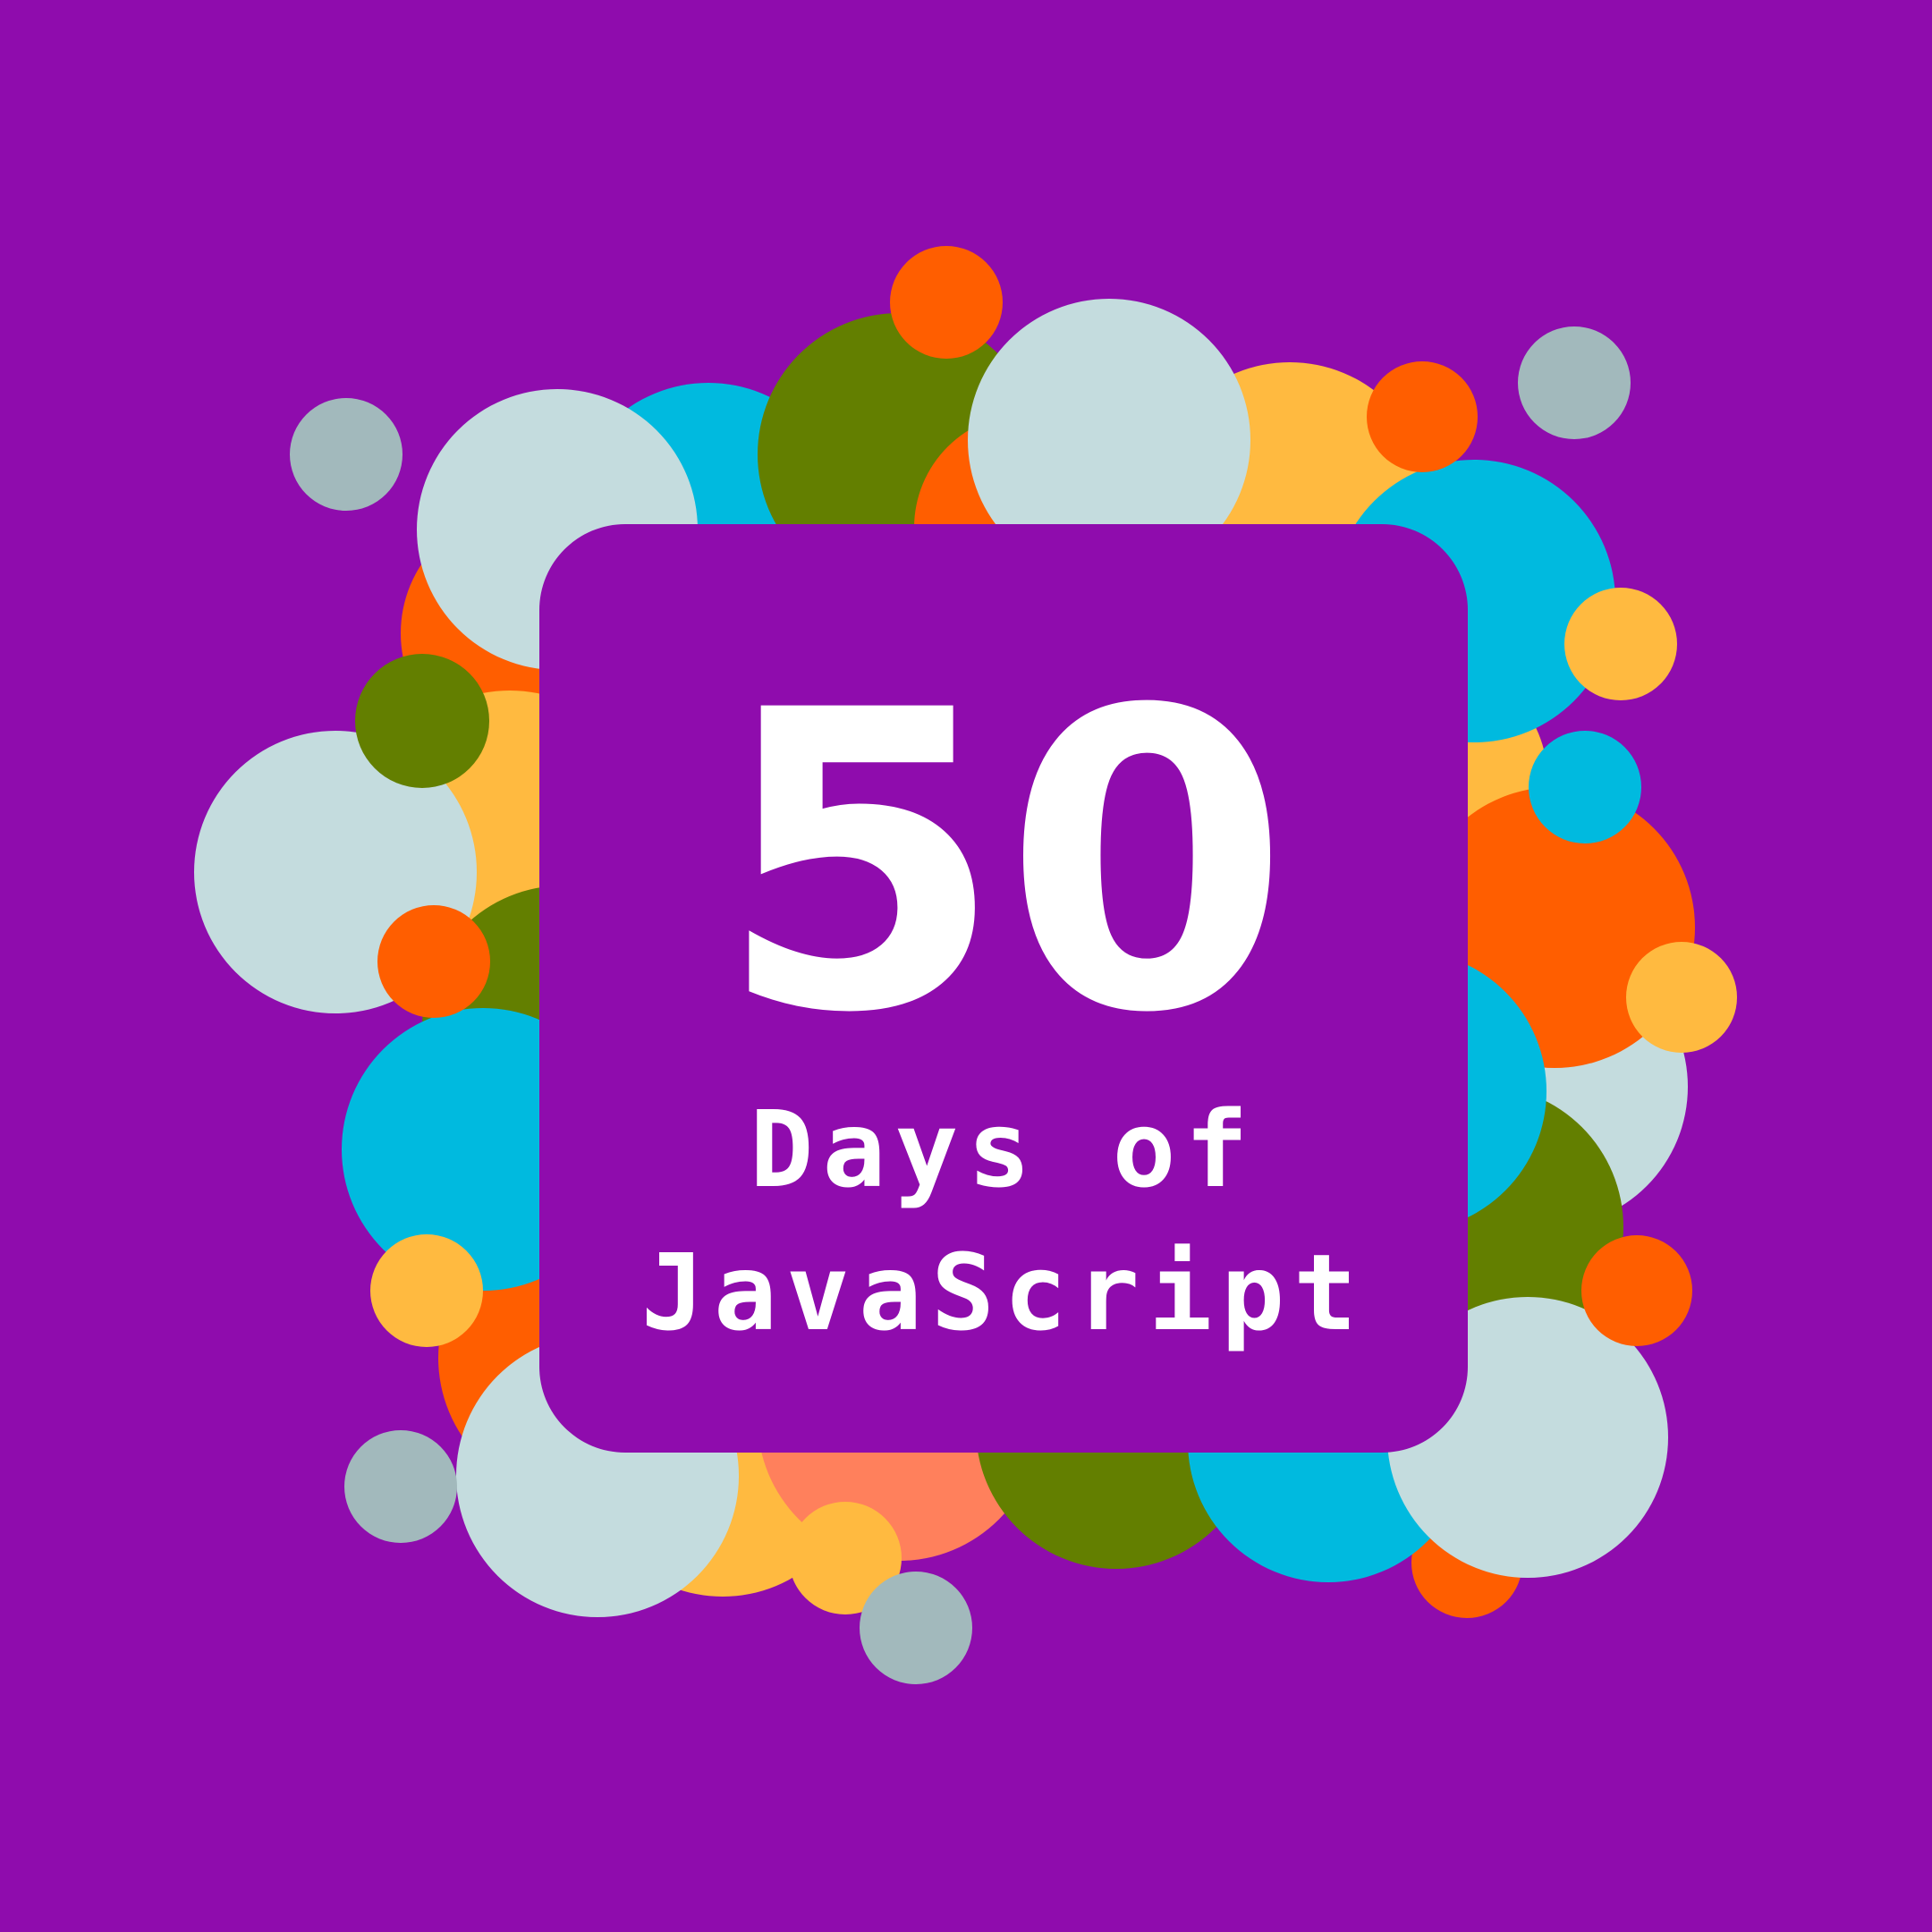 Image resolution: width=1932 pixels, height=1932 pixels. What do you see at coordinates (422, 721) in the screenshot?
I see `bubble-green-small` at bounding box center [422, 721].